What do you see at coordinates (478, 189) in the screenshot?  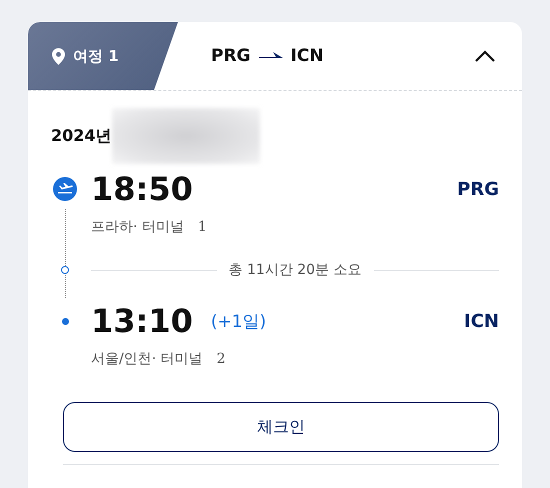 I see `departure-airport: PRG` at bounding box center [478, 189].